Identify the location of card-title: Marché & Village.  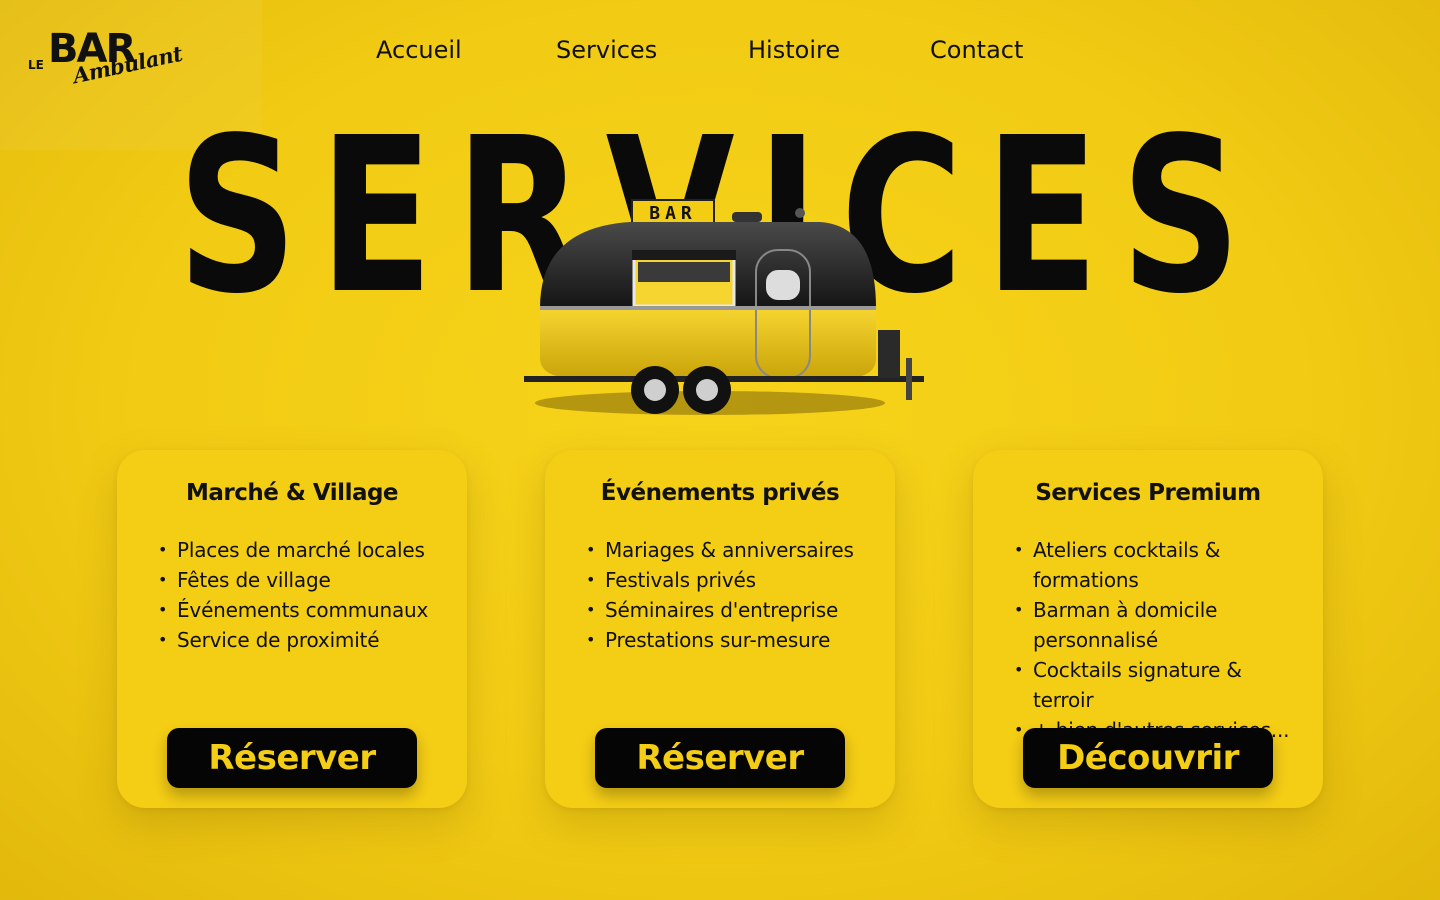
(292, 493).